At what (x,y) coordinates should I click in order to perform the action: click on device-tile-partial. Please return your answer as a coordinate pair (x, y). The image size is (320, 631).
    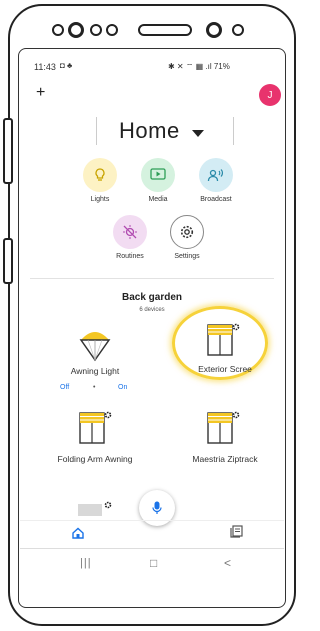
    Looking at the image, I should click on (94, 507).